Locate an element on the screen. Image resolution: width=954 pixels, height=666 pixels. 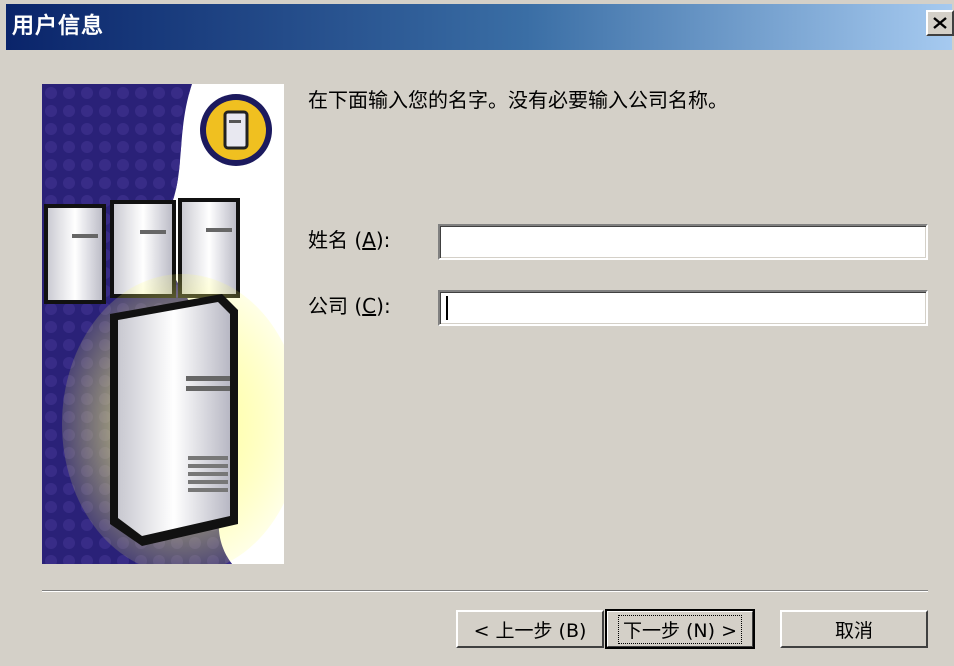
close-button is located at coordinates (940, 23).